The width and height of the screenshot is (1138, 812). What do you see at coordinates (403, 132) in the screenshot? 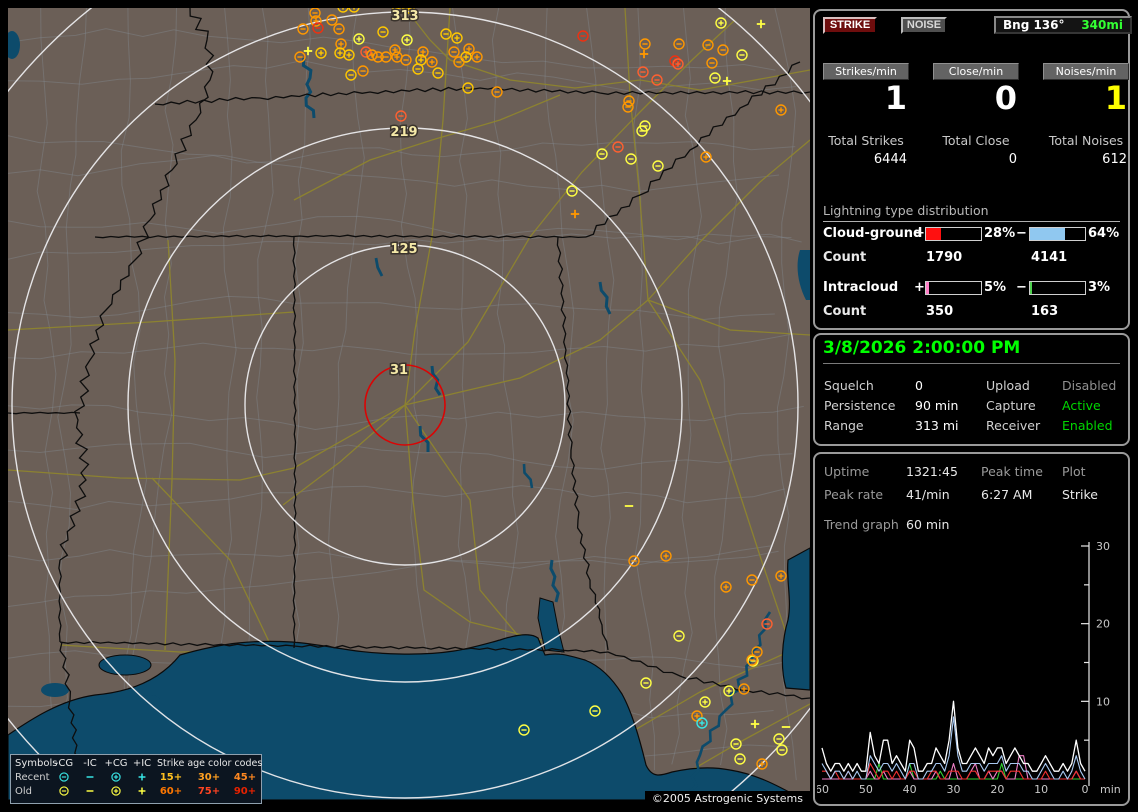
I see `svg-text: 219` at bounding box center [403, 132].